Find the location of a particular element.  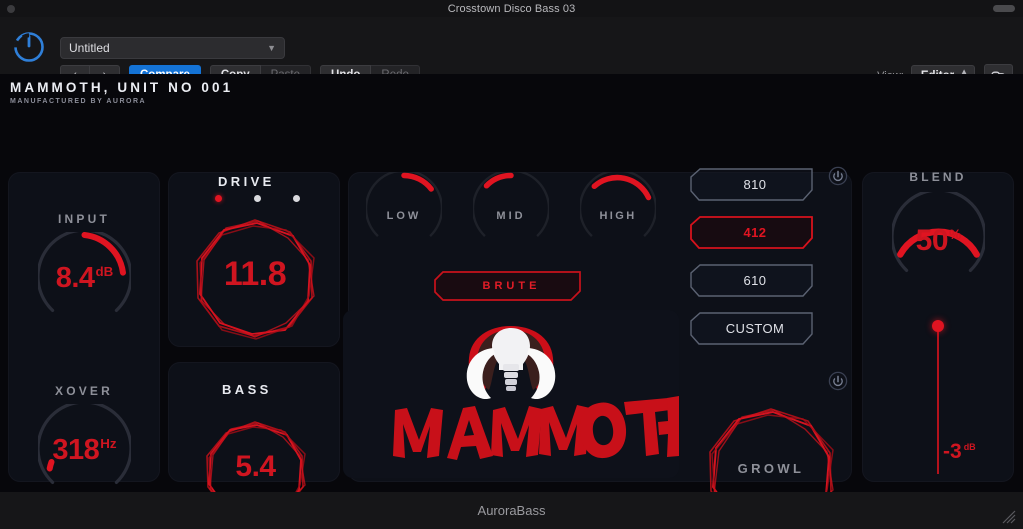

window-title: Crosstown Disco Bass 03 is located at coordinates (511, 8).